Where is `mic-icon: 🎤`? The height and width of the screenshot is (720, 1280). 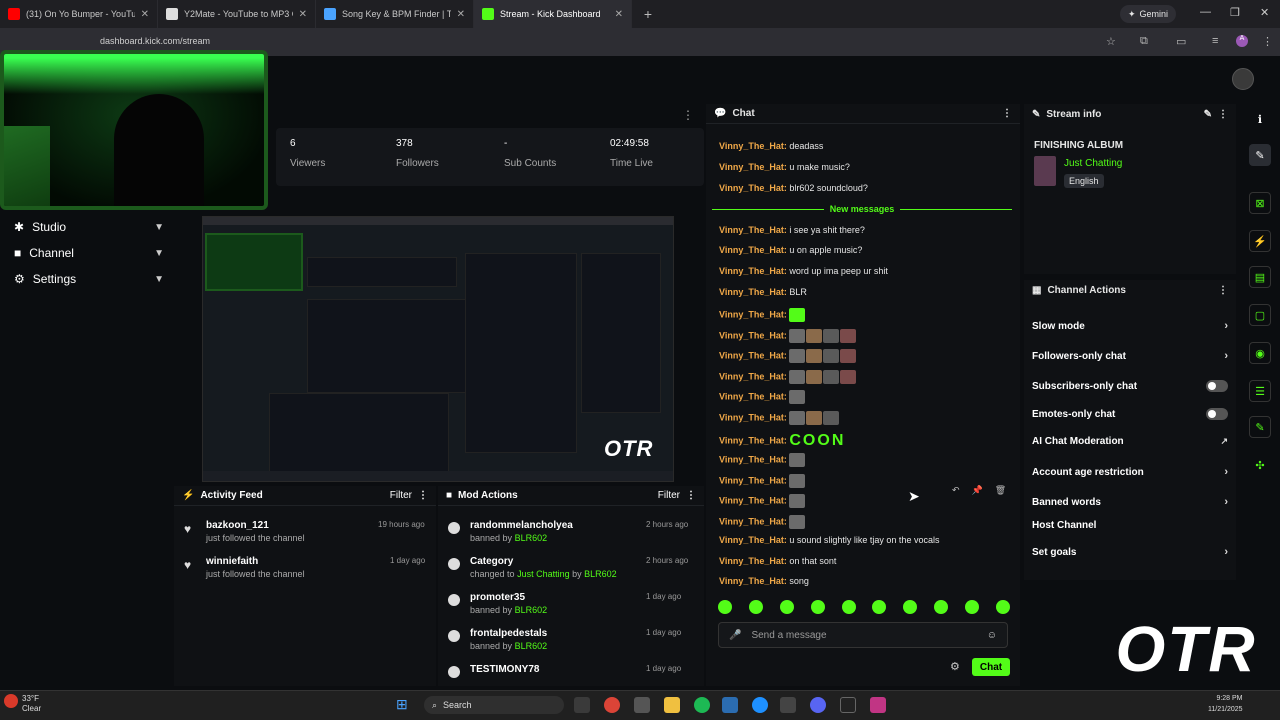 mic-icon: 🎤 is located at coordinates (735, 635).